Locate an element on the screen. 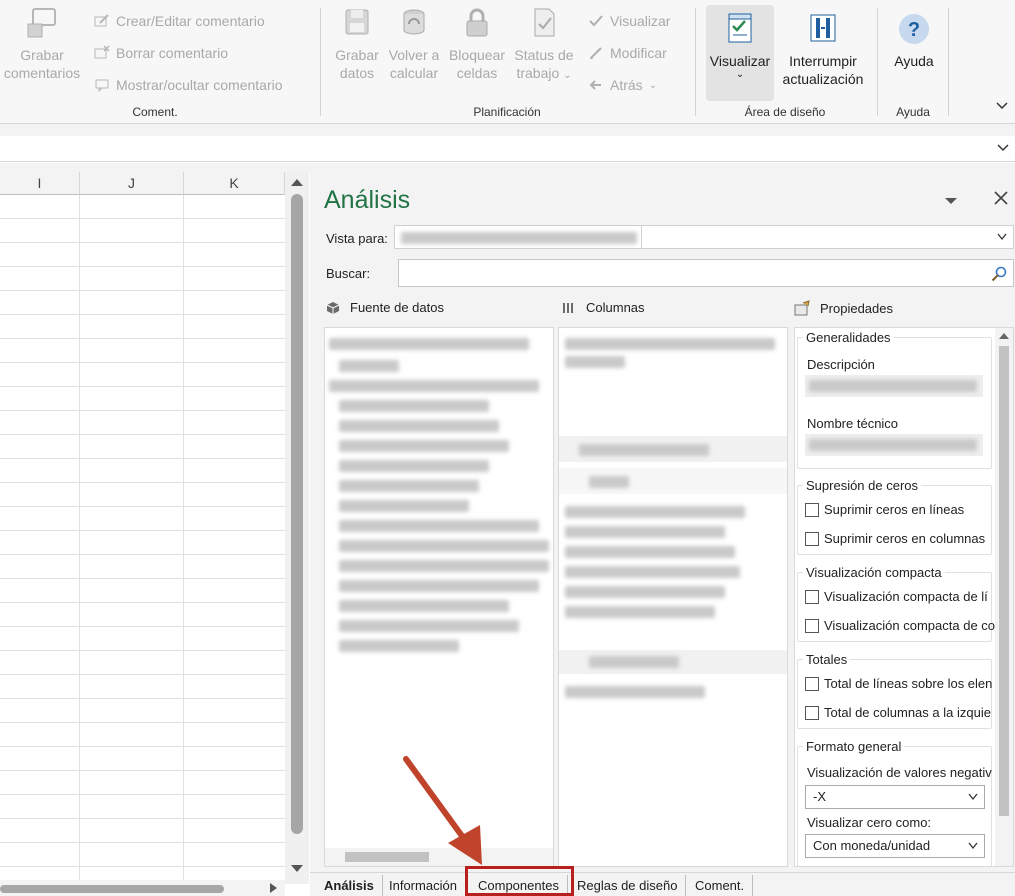 The image size is (1015, 896). valores-negativos-dropdown: -X is located at coordinates (895, 797).